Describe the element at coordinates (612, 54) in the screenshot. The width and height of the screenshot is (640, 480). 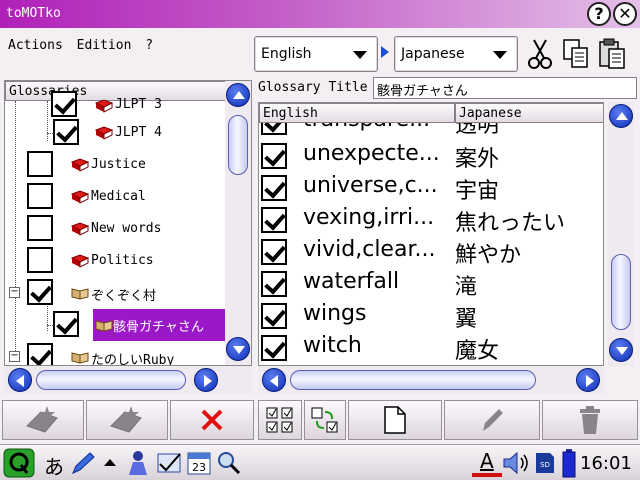
I see `paste-icon` at that location.